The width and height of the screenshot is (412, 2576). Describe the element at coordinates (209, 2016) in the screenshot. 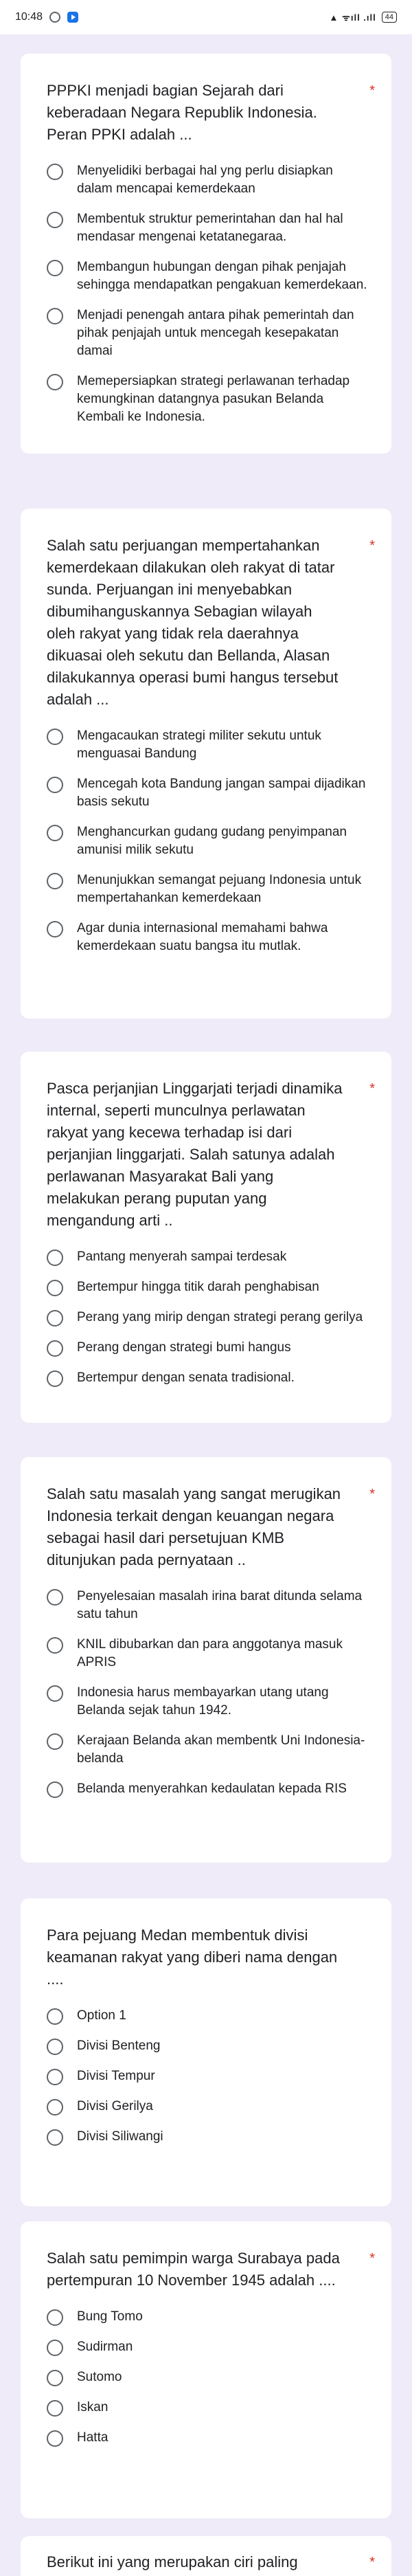

I see `option: Option 1` at that location.